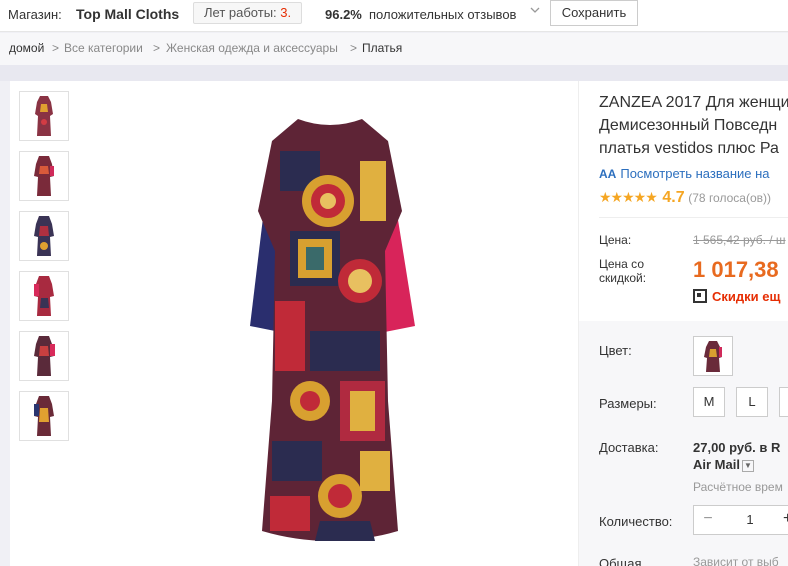 The image size is (788, 566). What do you see at coordinates (729, 198) in the screenshot?
I see `rating-votes: (78 голоса(ов))` at bounding box center [729, 198].